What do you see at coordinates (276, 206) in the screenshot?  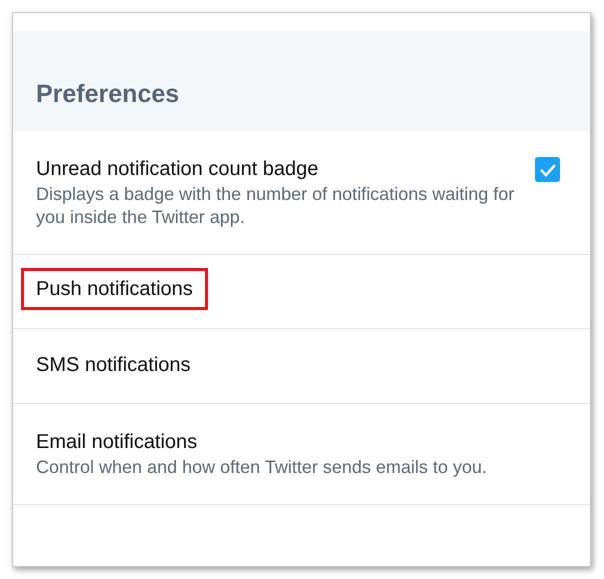 I see `setting-description: Displays a badge with the number of notifications waiting for you inside the Twitter app.` at bounding box center [276, 206].